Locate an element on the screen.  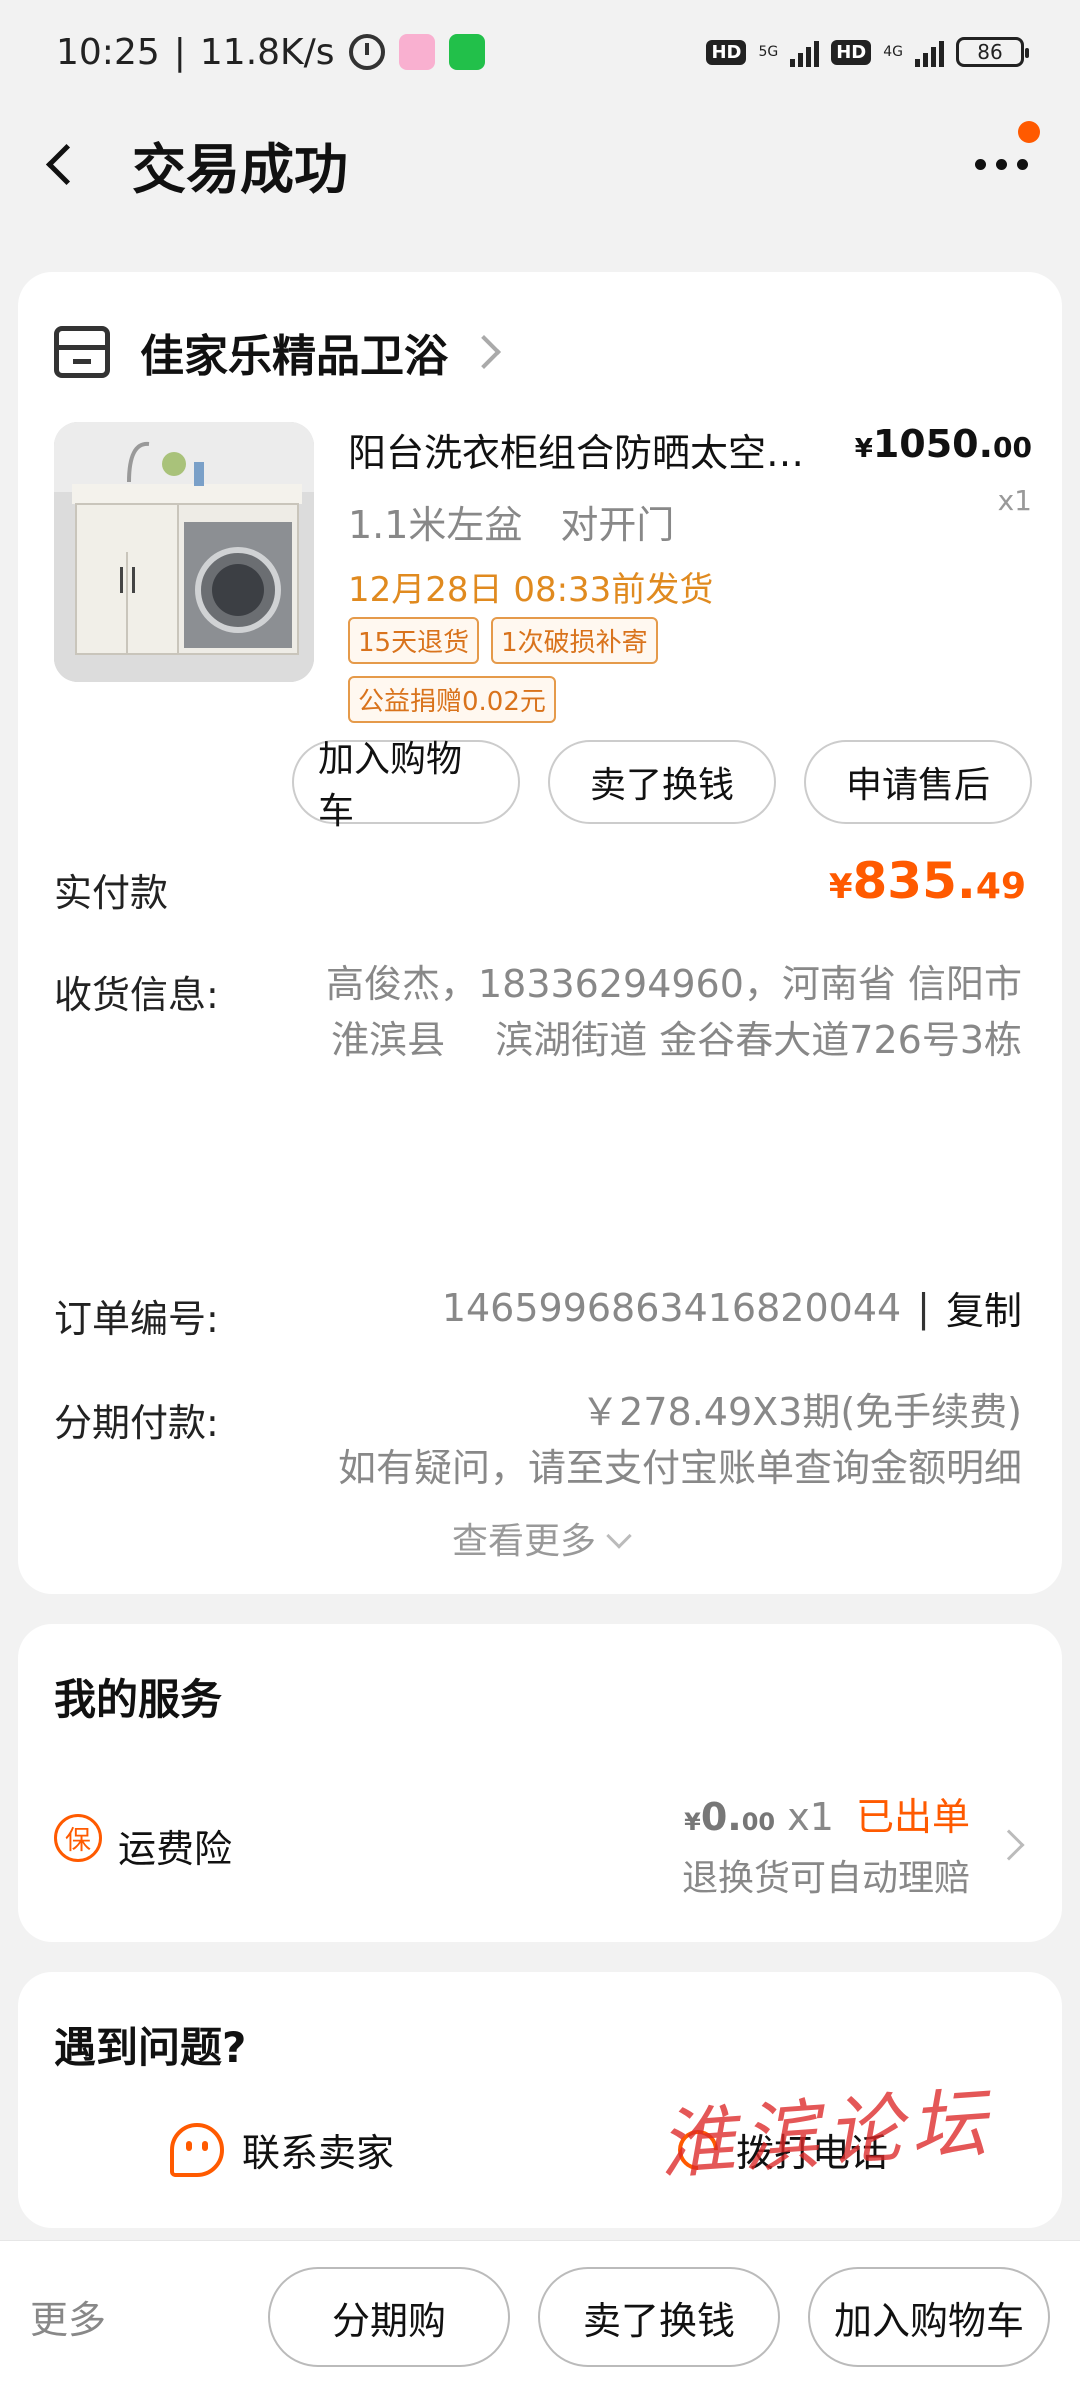
bottom-add-to-cart-button: 加入购物车 is located at coordinates (929, 2317).